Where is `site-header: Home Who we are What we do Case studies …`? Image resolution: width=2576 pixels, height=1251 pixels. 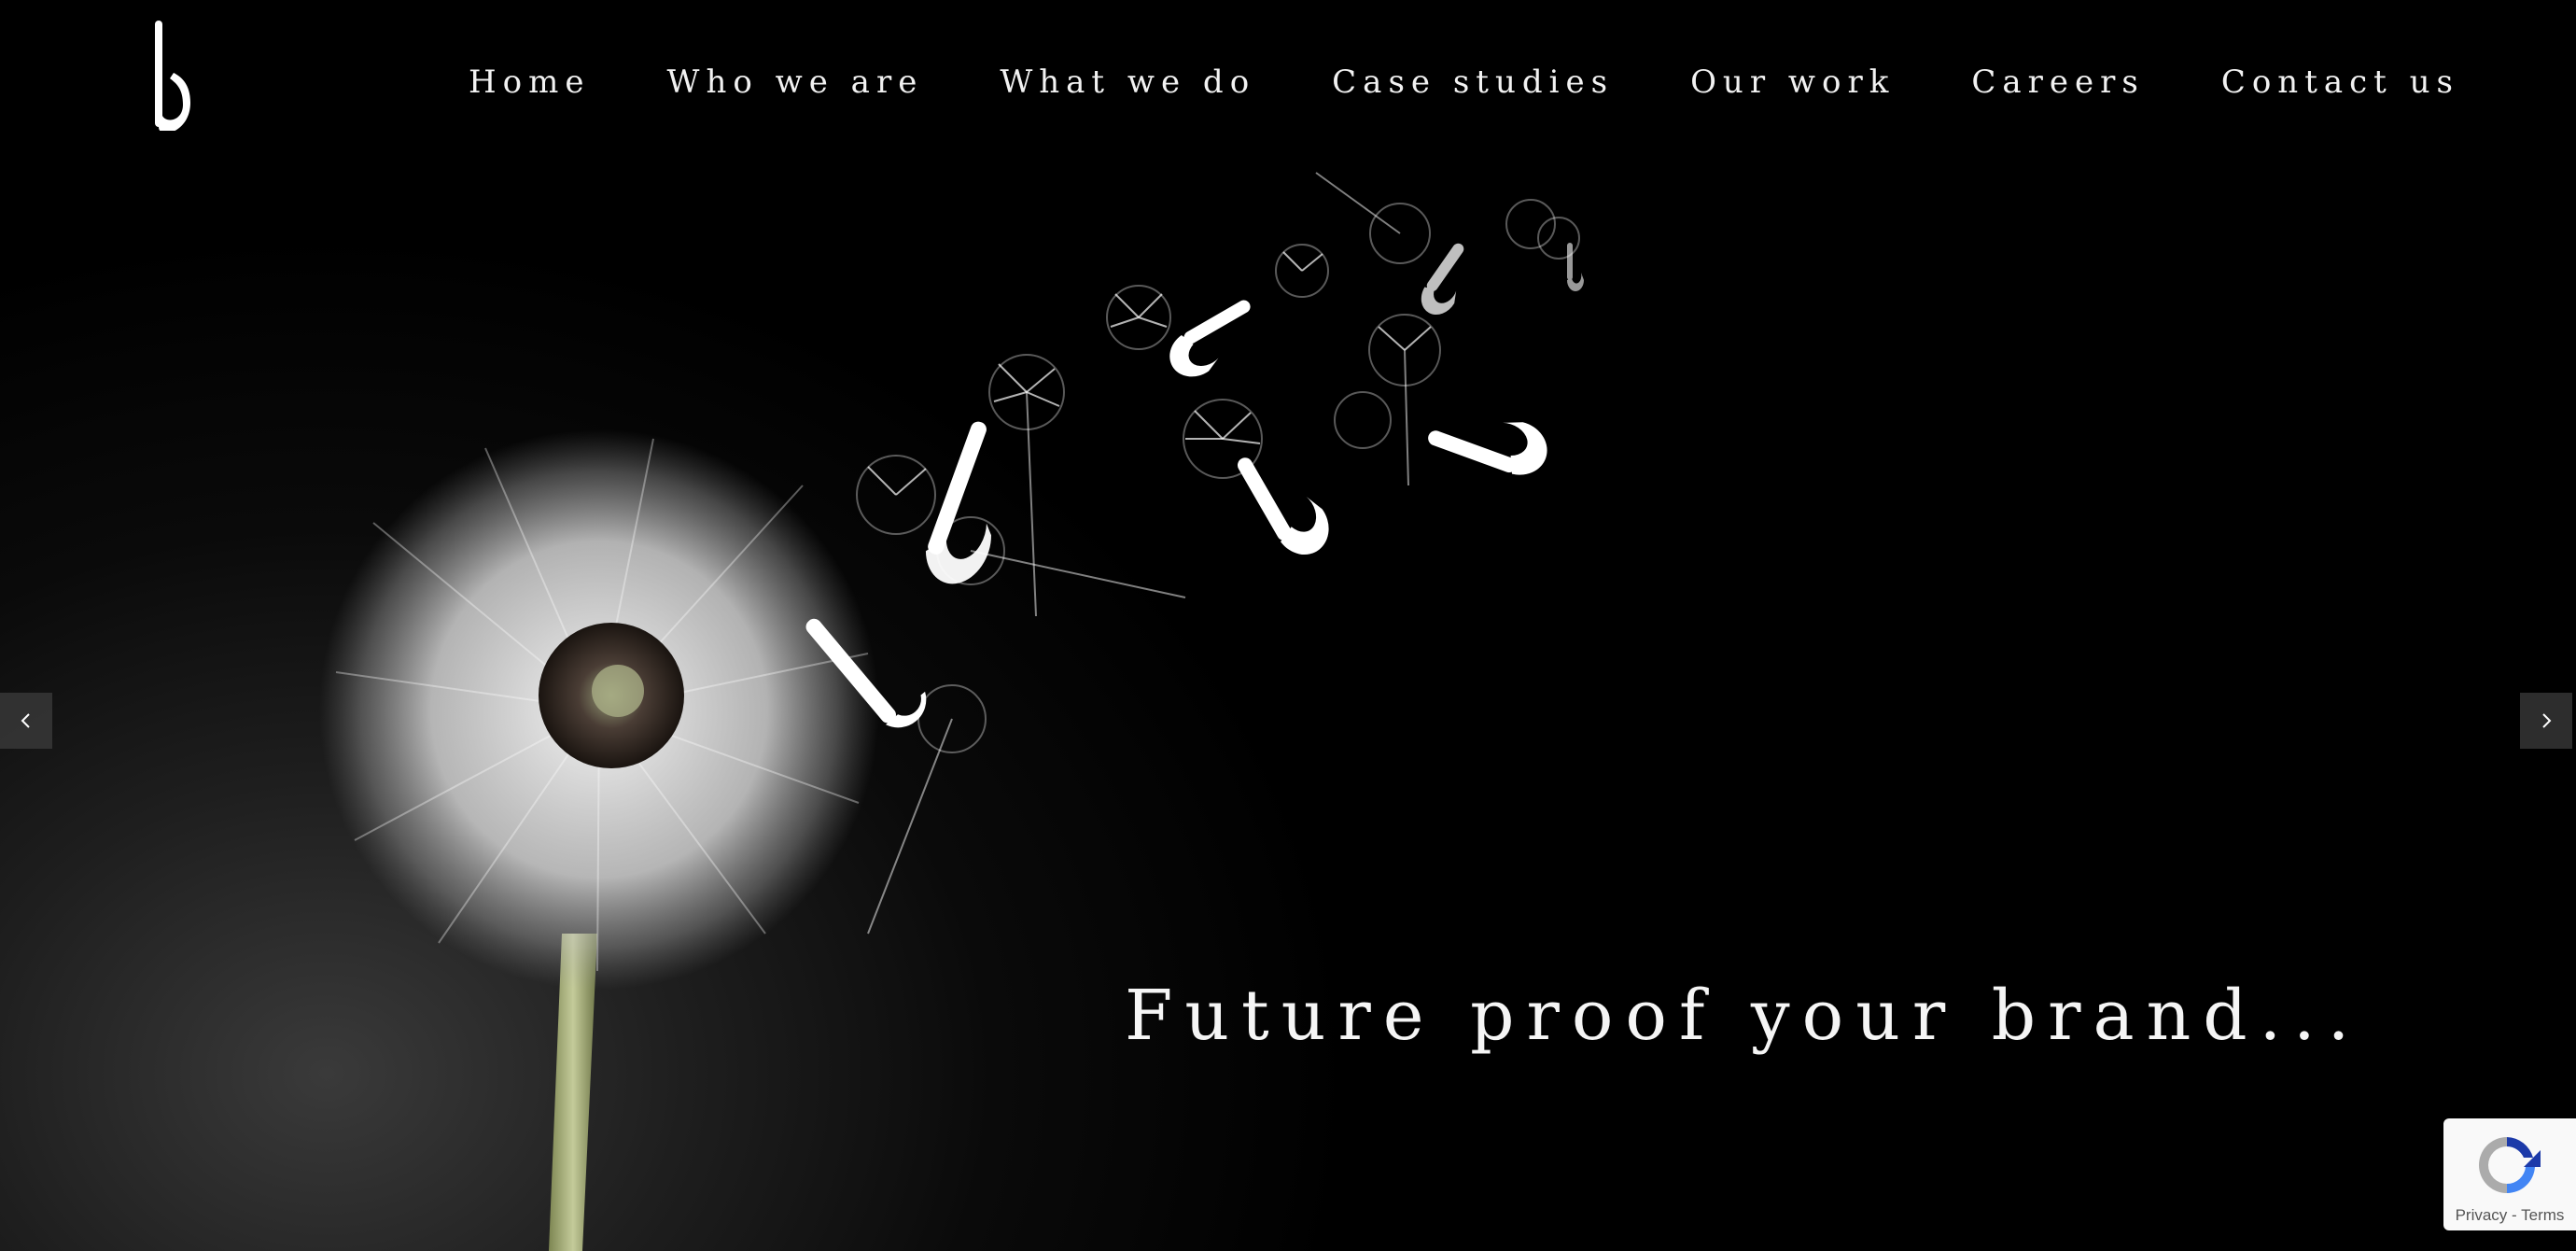 site-header: Home Who we are What we do Case studies … is located at coordinates (1288, 84).